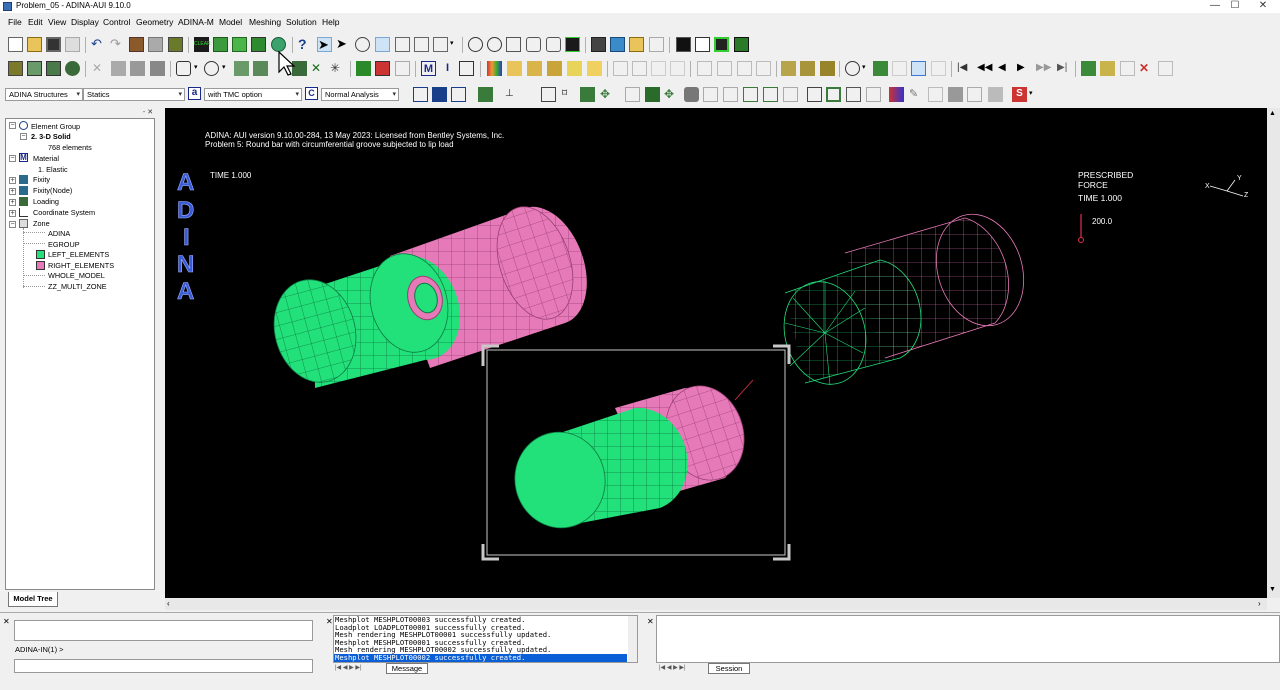 The width and height of the screenshot is (1280, 690). Describe the element at coordinates (260, 68) in the screenshot. I see `shading-icon` at that location.